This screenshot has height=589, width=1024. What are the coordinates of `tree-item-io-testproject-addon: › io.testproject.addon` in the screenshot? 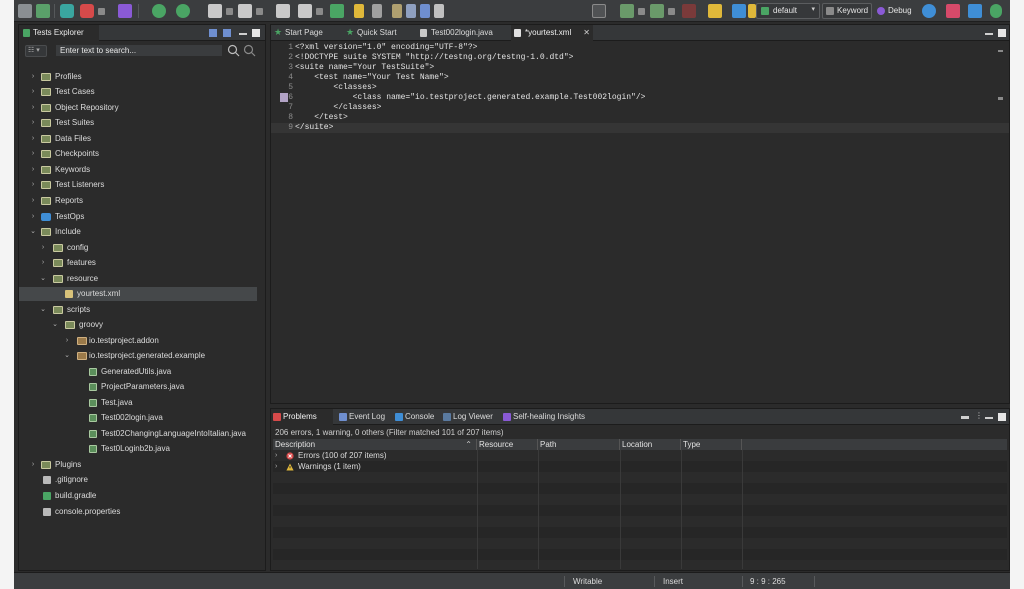 It's located at (142, 341).